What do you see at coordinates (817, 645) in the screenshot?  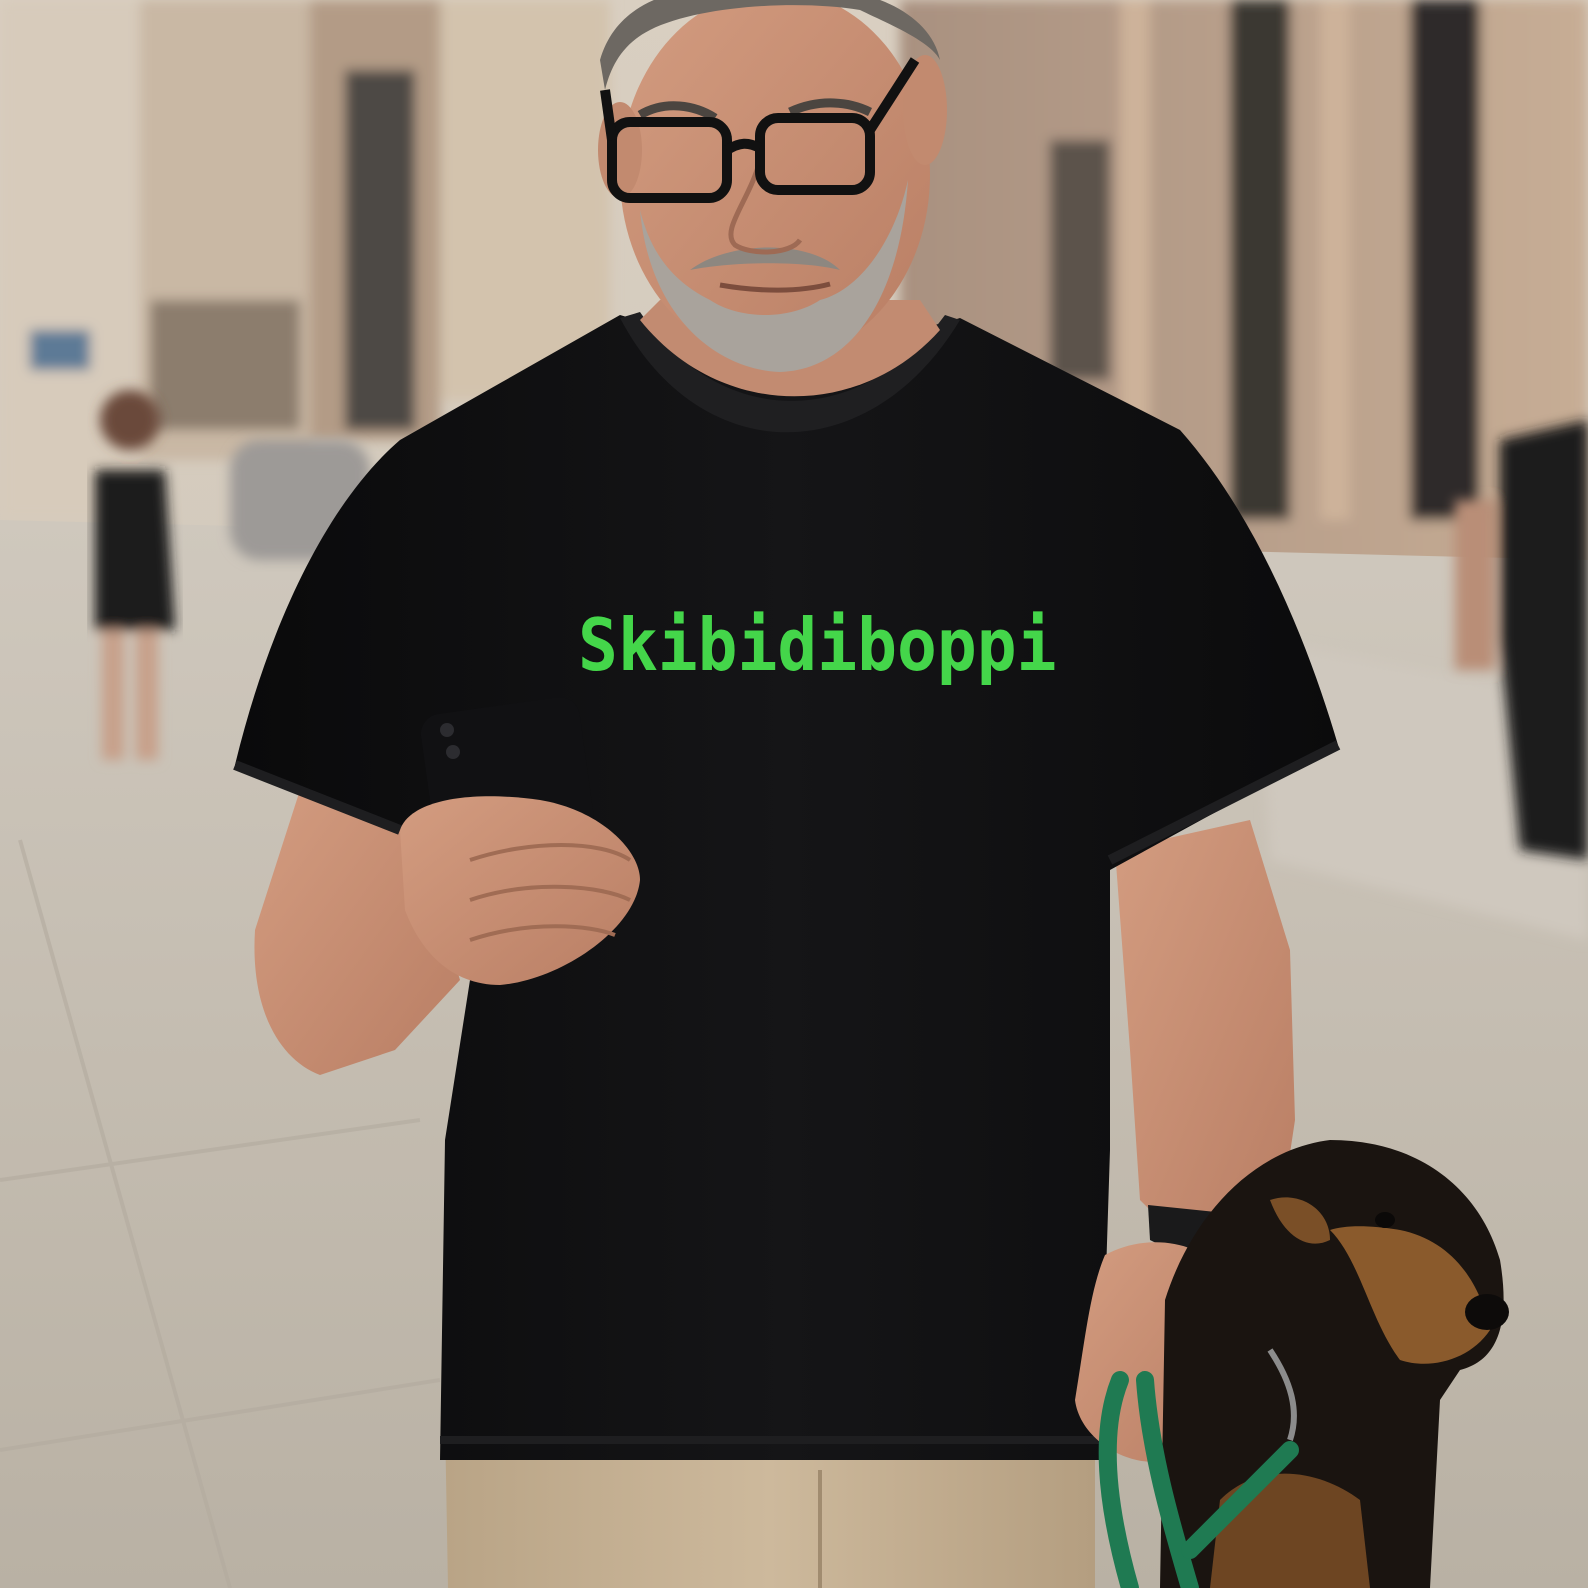 I see `shirt-print-text: Skibidiboppi` at bounding box center [817, 645].